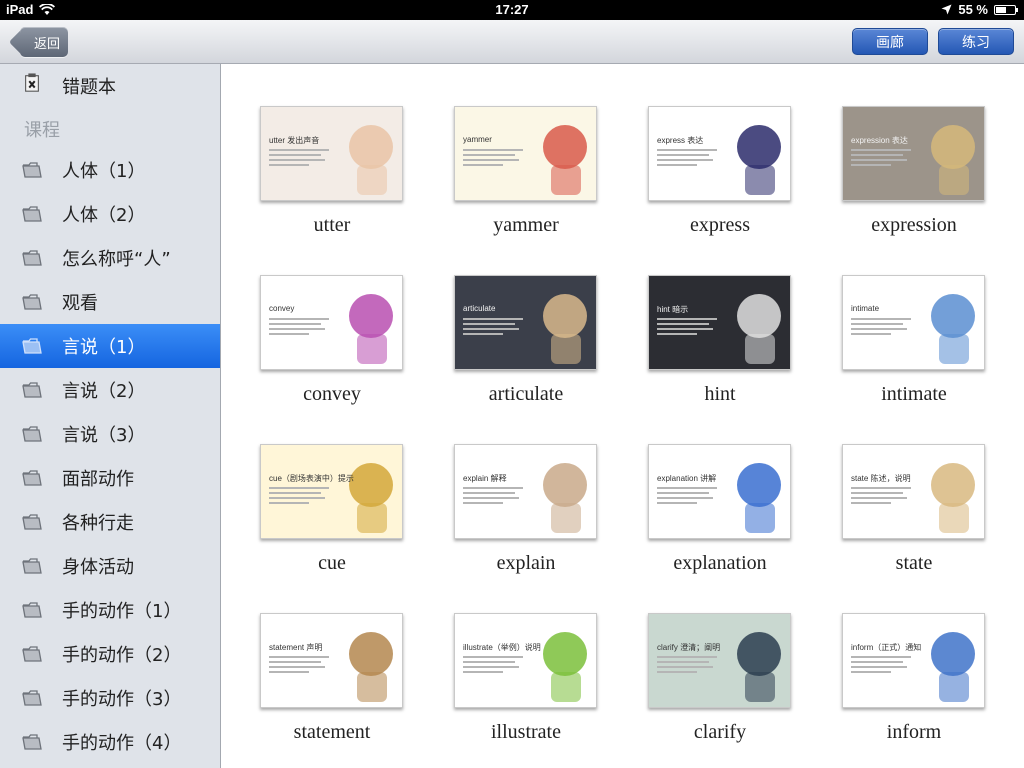 Image resolution: width=1024 pixels, height=768 pixels. I want to click on sidebar-item-lesson: 人体（1）, so click(110, 170).